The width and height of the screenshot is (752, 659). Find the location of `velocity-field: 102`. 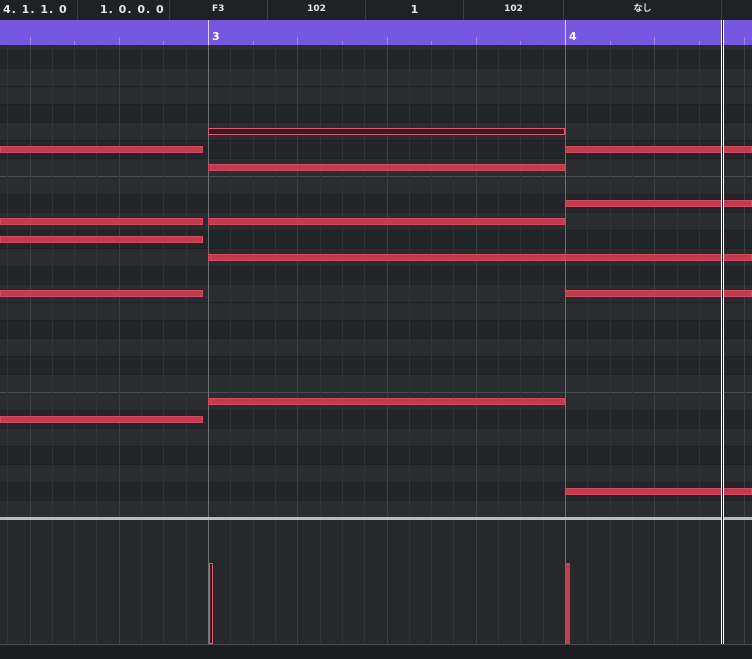

velocity-field: 102 is located at coordinates (317, 10).